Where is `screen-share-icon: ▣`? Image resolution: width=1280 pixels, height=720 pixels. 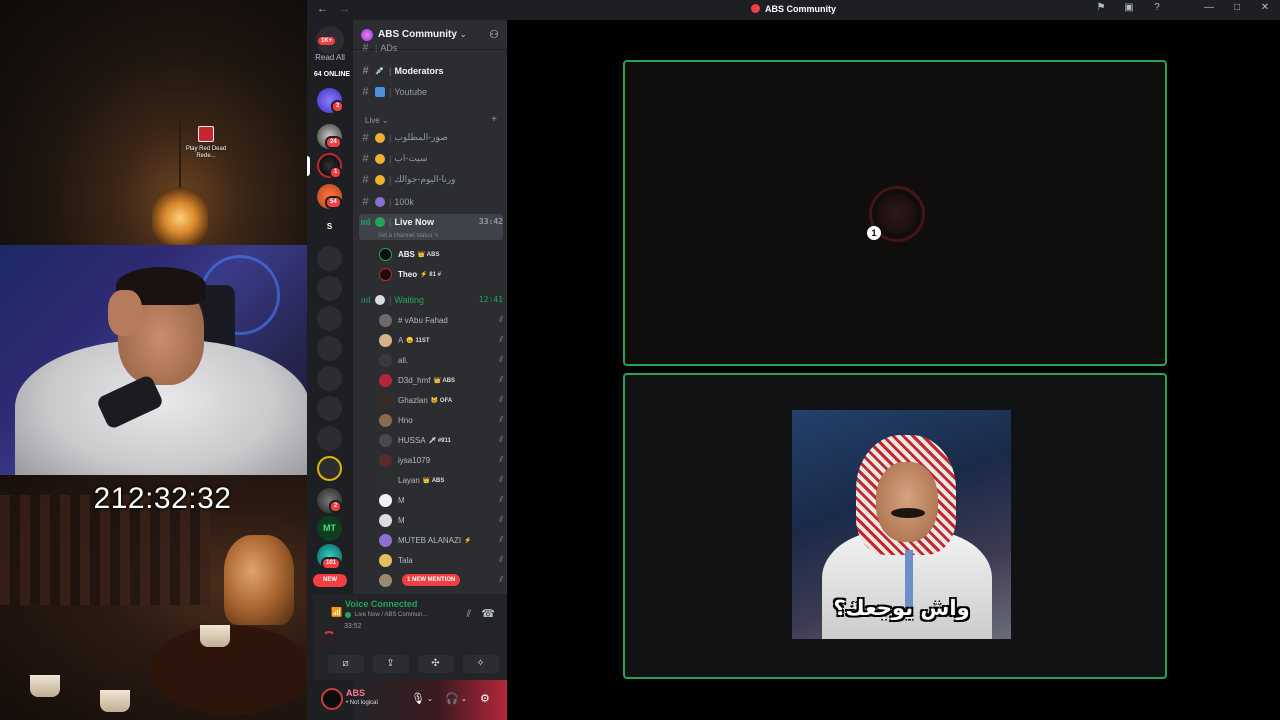 screen-share-icon: ▣ is located at coordinates (1129, 7).